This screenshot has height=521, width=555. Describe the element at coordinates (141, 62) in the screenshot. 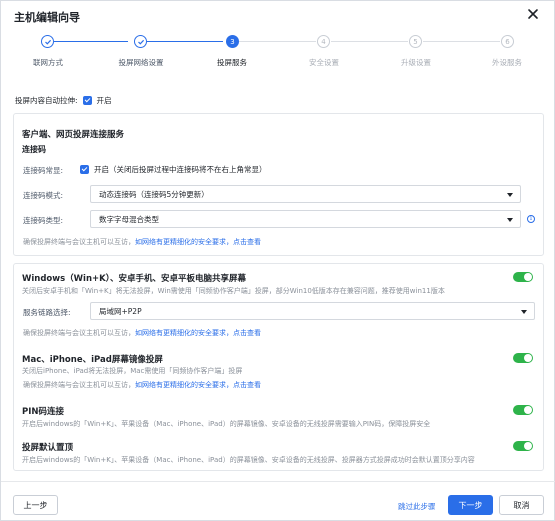

I see `step-2-label: 投屏网络设置` at that location.